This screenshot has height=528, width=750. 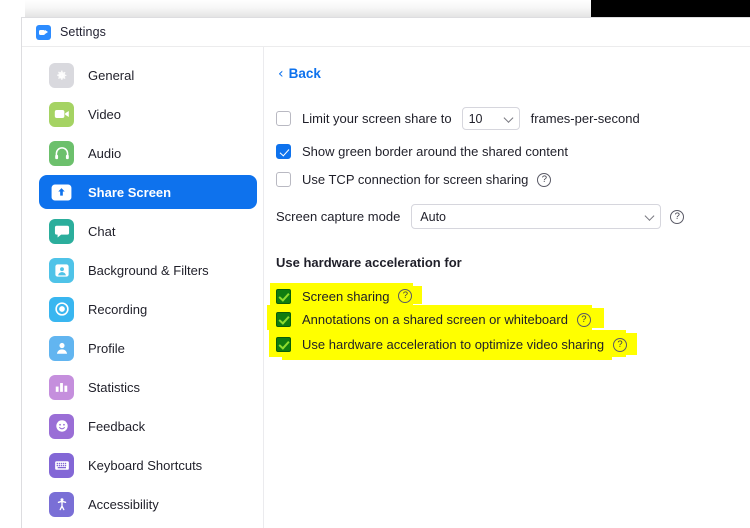 What do you see at coordinates (61, 75) in the screenshot?
I see `gear-icon` at bounding box center [61, 75].